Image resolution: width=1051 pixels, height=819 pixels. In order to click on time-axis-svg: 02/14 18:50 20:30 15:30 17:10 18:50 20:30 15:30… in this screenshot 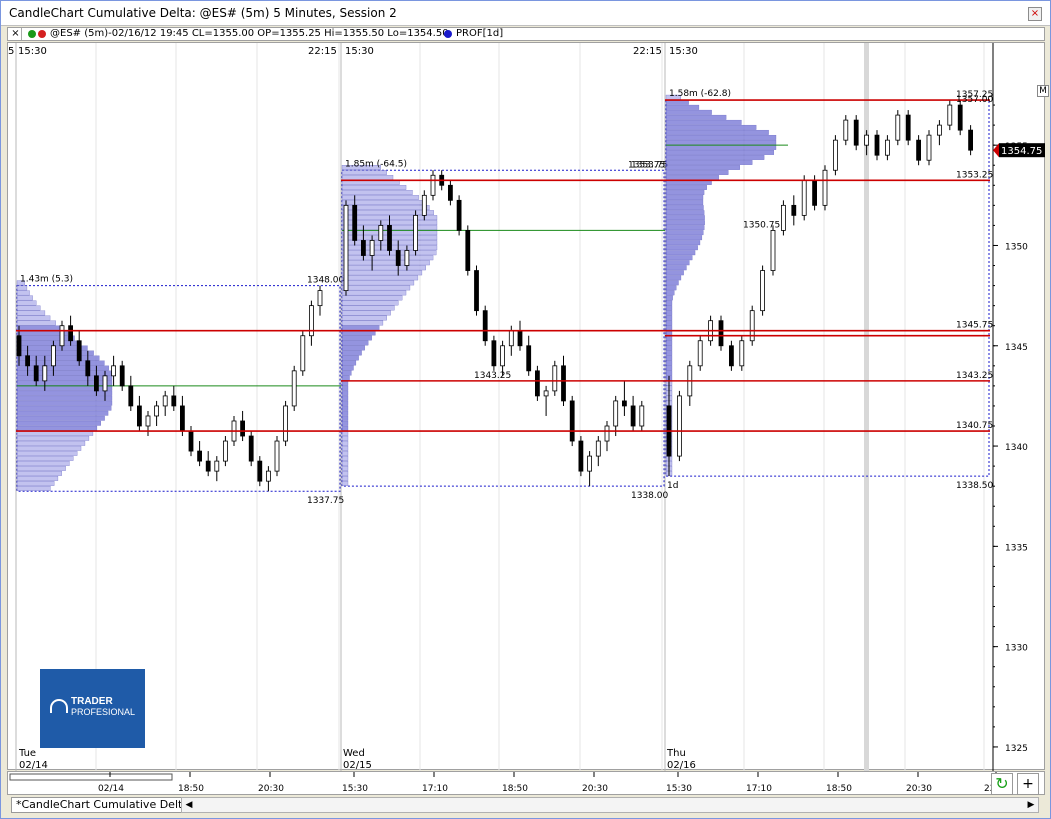, I will do `click(503, 783)`.